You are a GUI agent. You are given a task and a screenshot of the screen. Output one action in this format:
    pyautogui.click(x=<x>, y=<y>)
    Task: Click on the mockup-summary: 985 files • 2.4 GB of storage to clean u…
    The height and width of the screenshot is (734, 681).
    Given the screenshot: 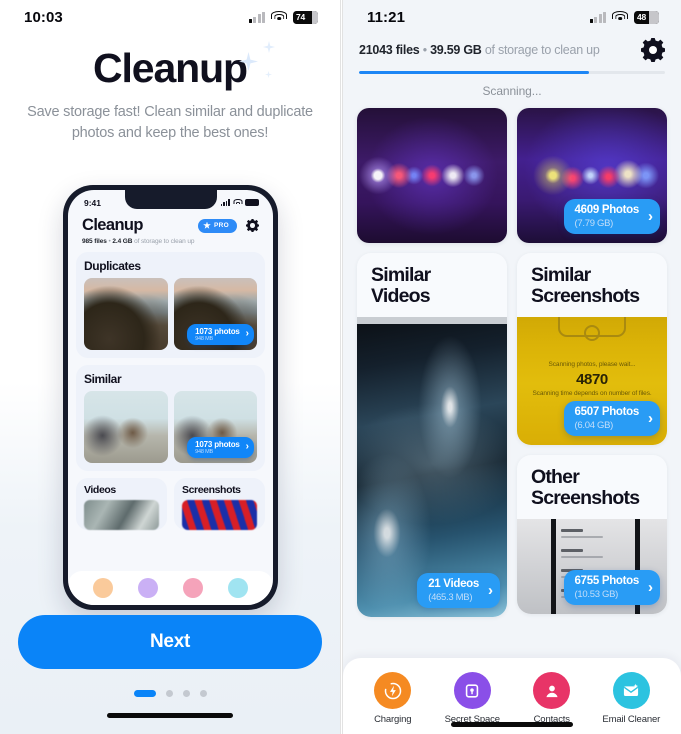 What is the action you would take?
    pyautogui.click(x=170, y=240)
    